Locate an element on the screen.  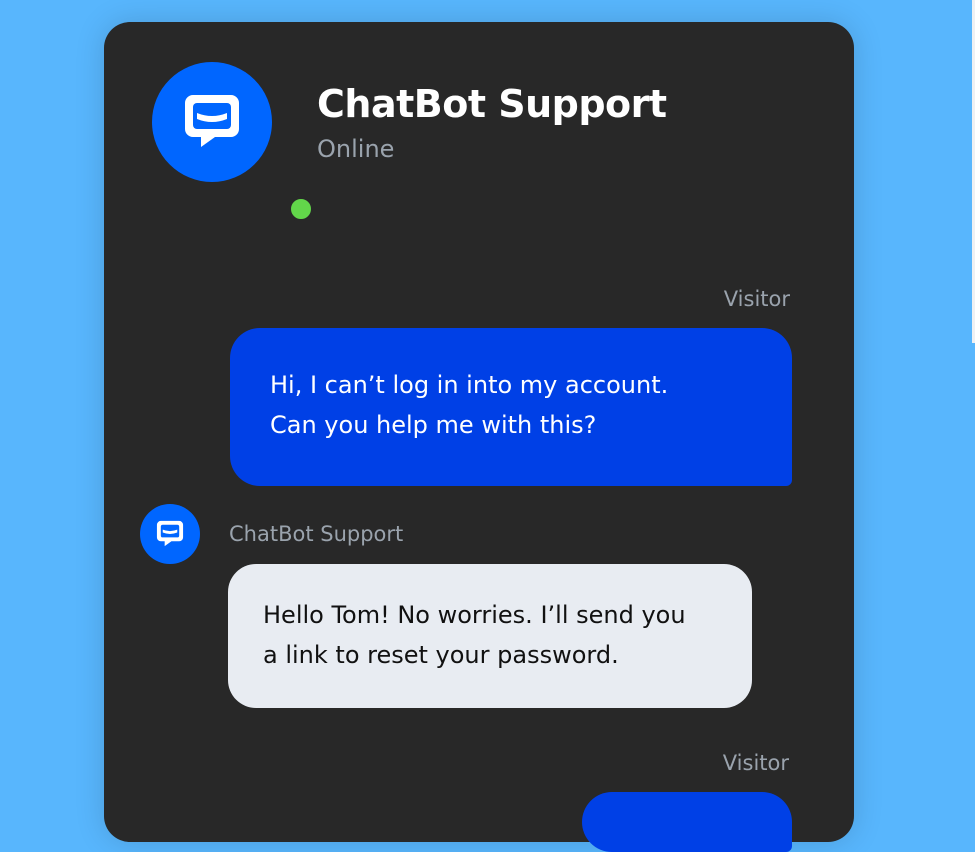
online-status-dot is located at coordinates (301, 209).